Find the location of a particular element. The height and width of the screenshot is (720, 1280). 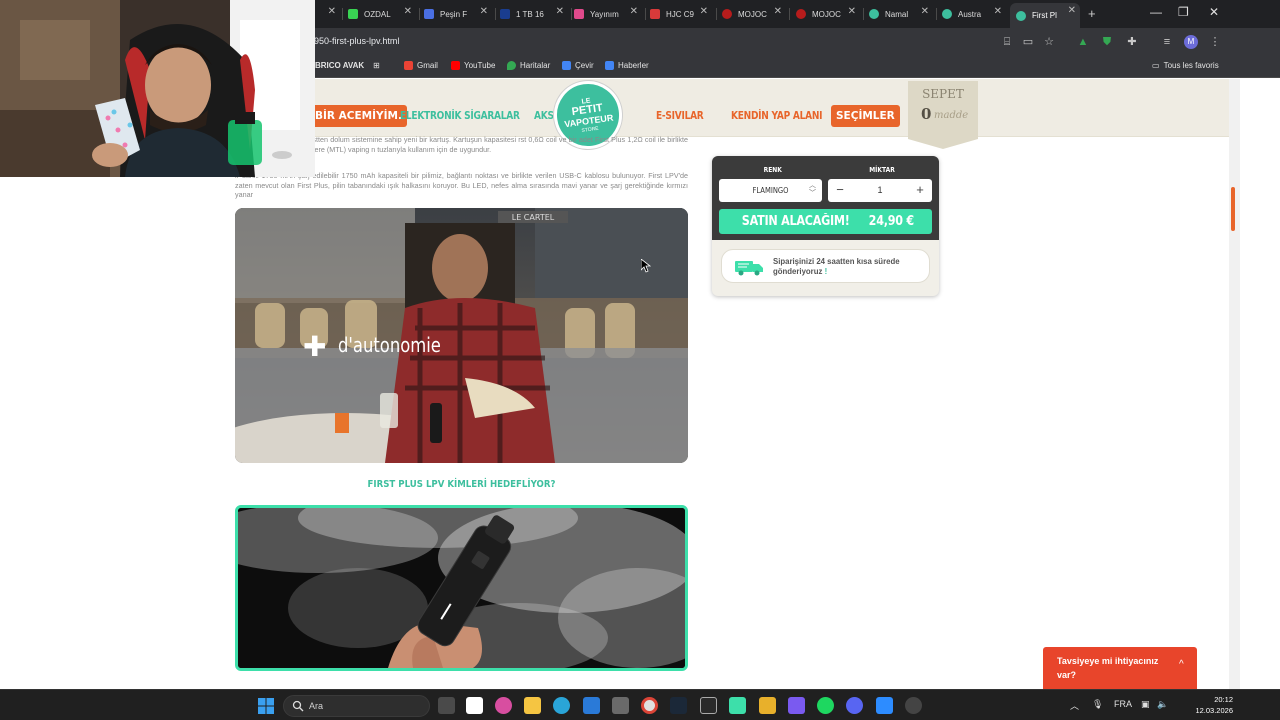

mail-app-icon is located at coordinates (591, 705).